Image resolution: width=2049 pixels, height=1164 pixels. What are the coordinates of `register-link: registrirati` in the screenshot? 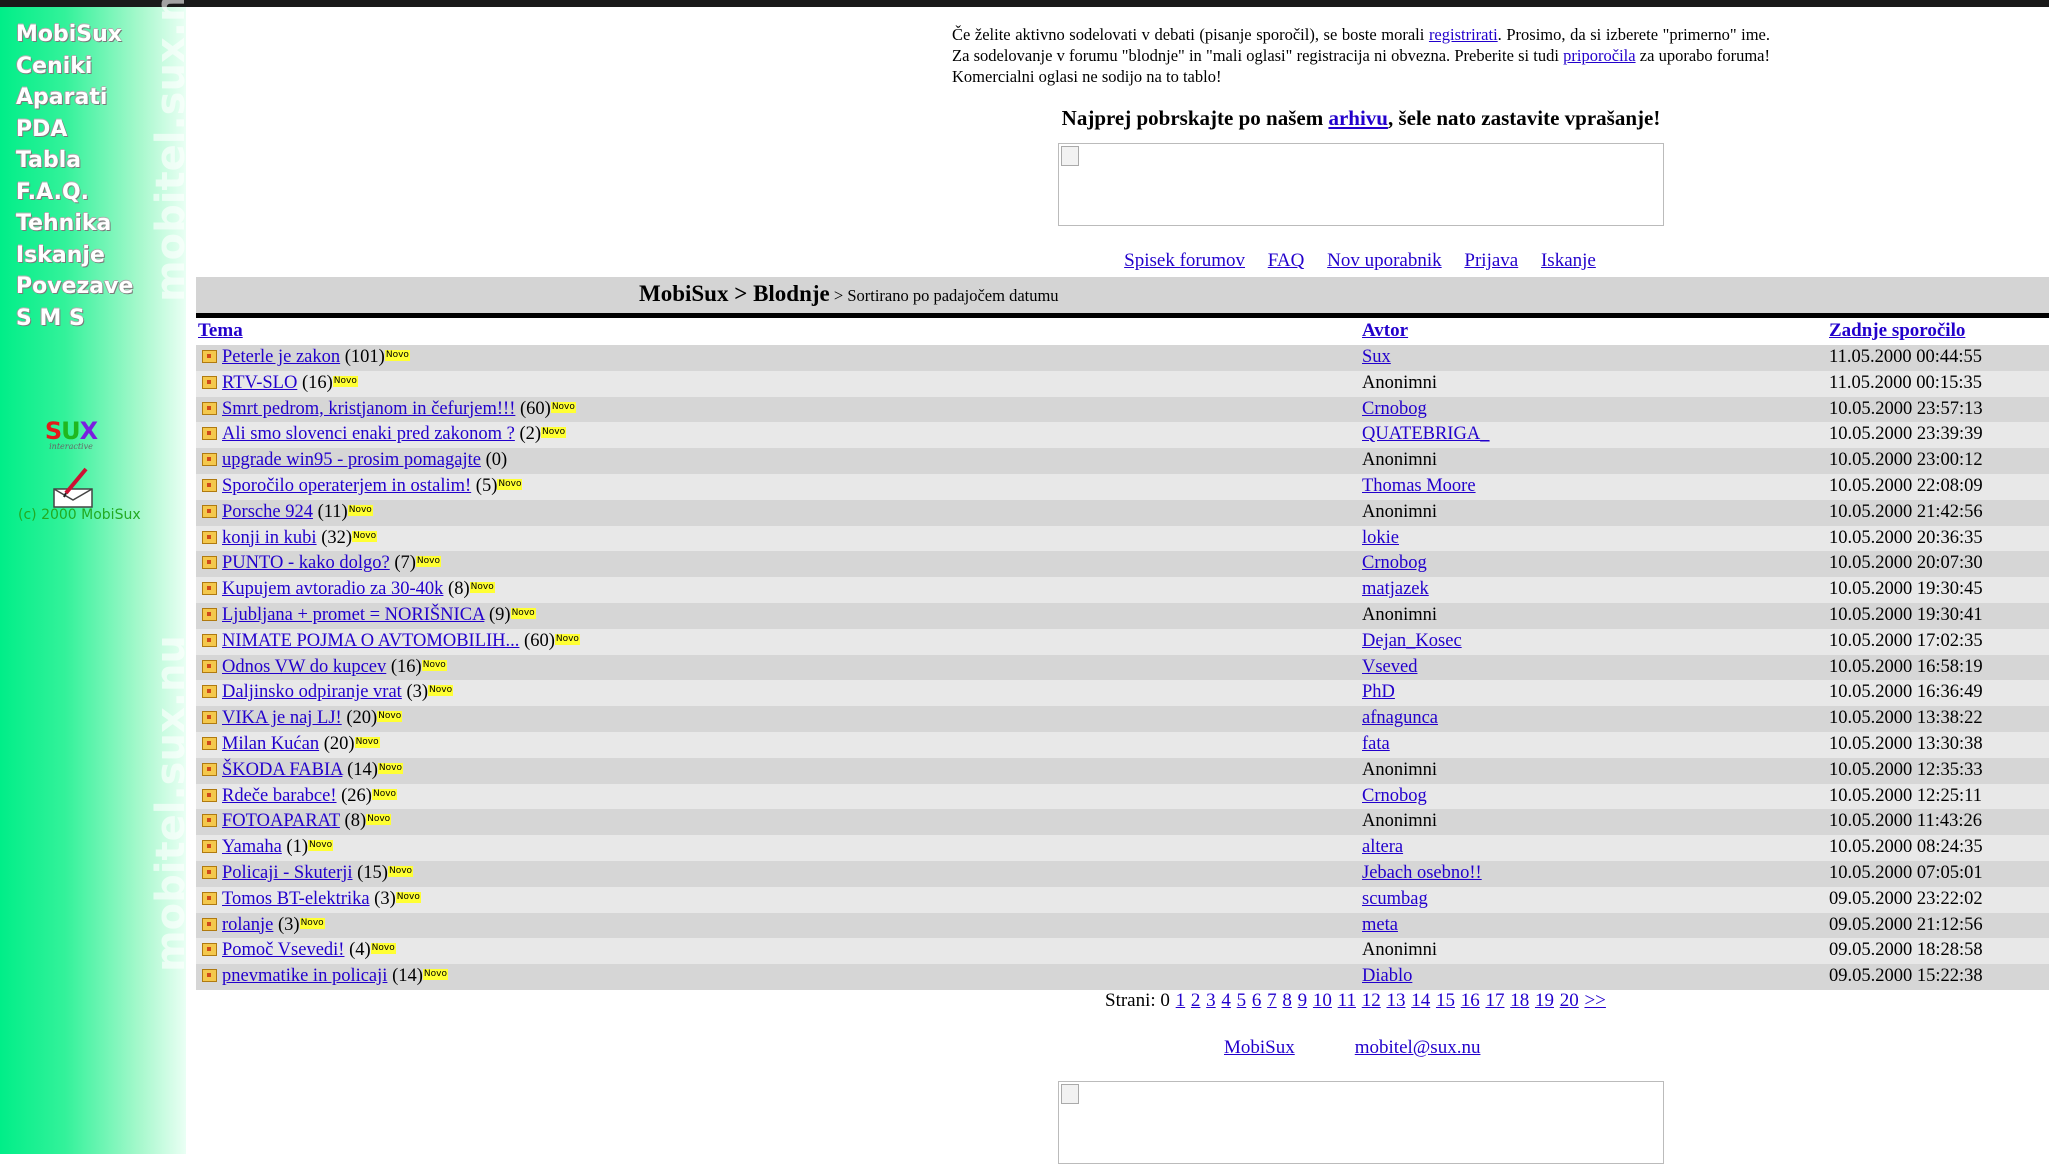 It's located at (1463, 34).